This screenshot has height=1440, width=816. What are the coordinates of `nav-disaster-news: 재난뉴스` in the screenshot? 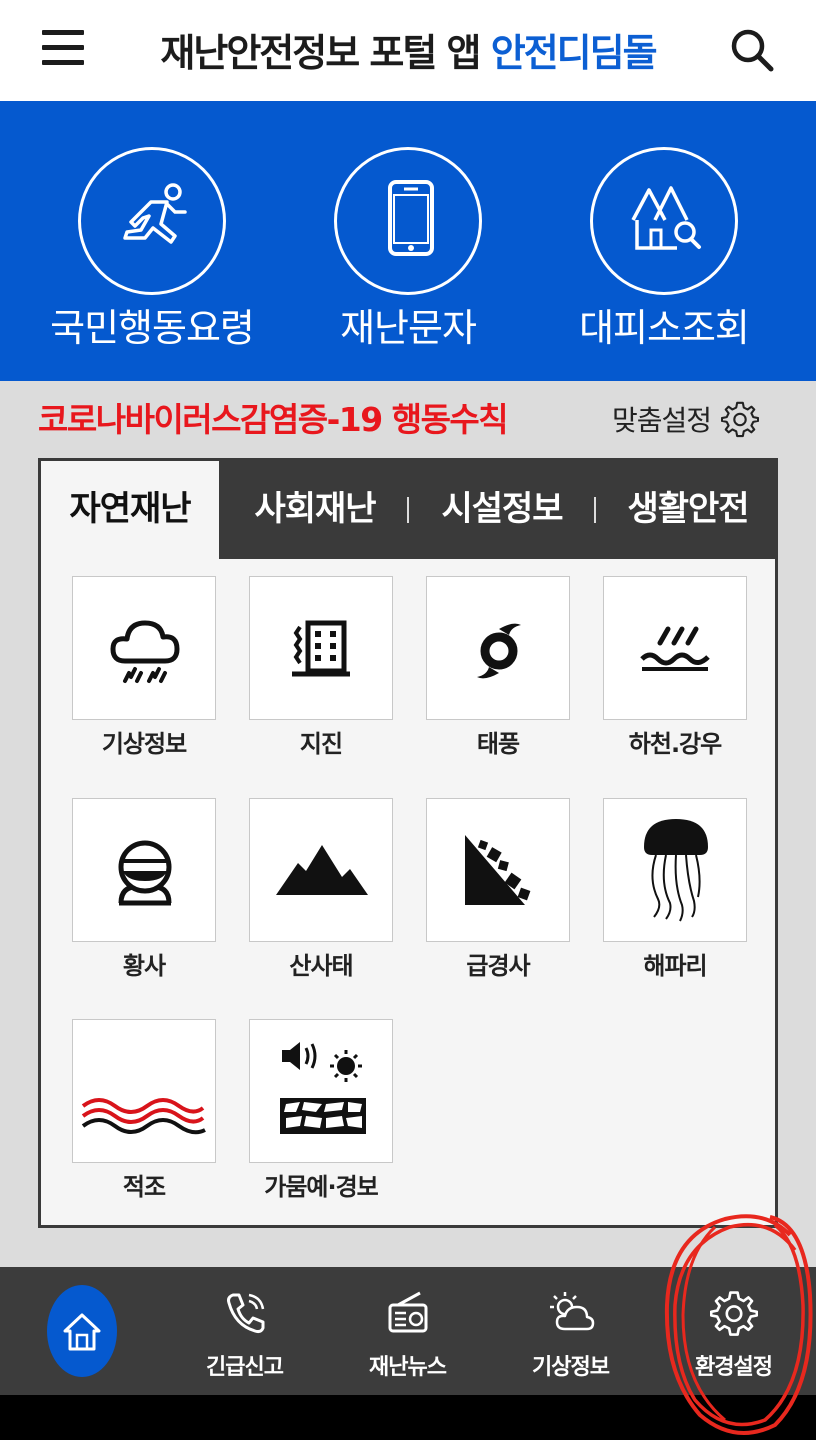 It's located at (407, 1331).